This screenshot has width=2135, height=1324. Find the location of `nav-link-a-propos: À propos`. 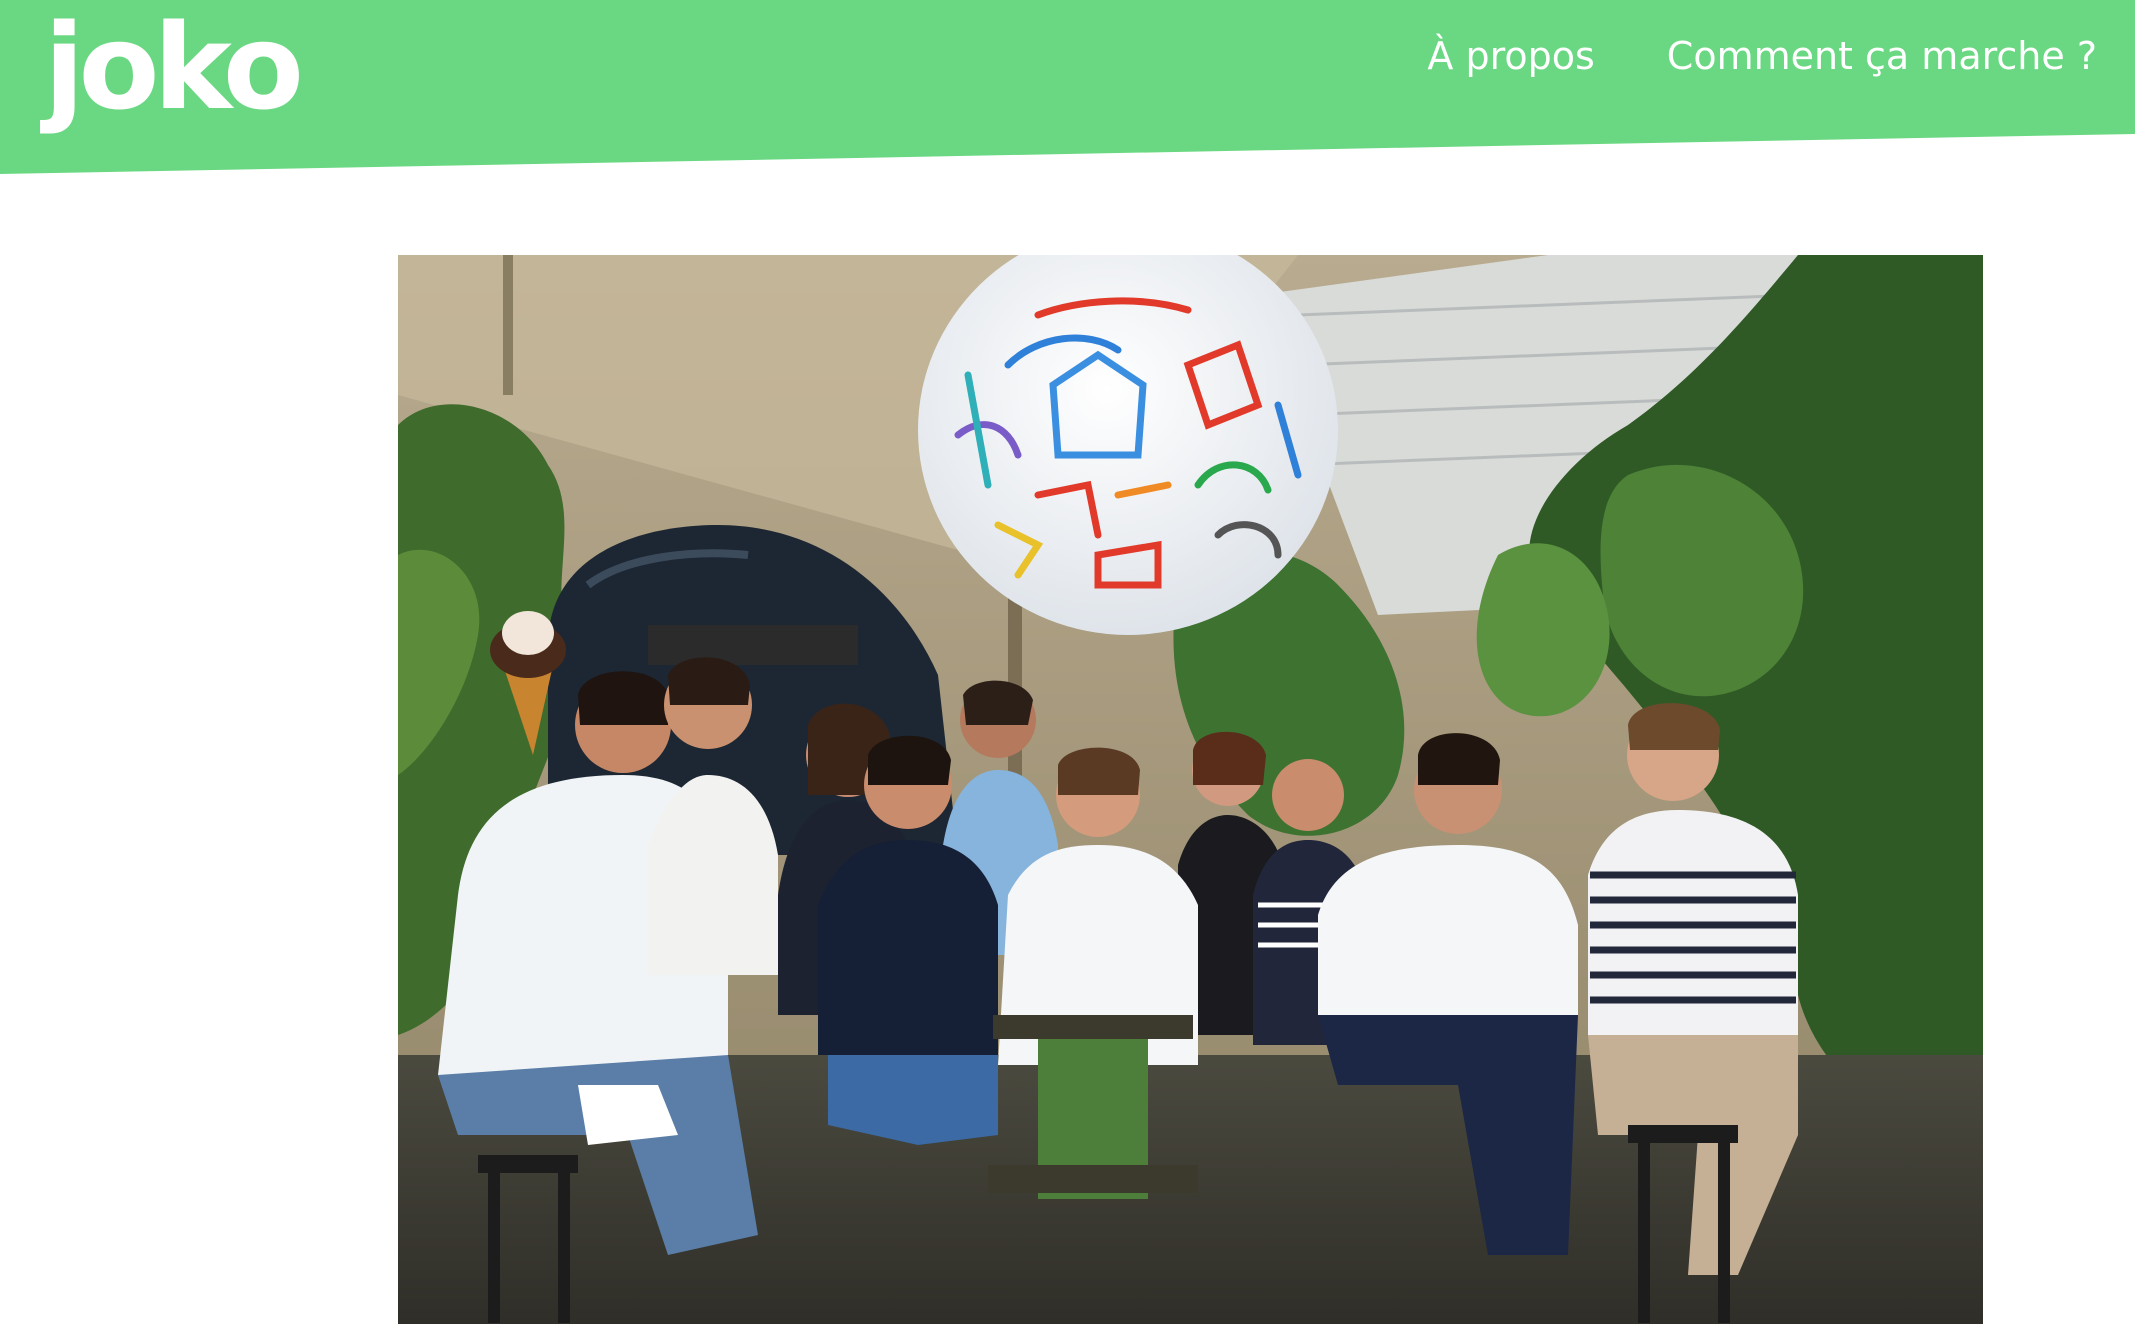

nav-link-a-propos: À propos is located at coordinates (1510, 56).